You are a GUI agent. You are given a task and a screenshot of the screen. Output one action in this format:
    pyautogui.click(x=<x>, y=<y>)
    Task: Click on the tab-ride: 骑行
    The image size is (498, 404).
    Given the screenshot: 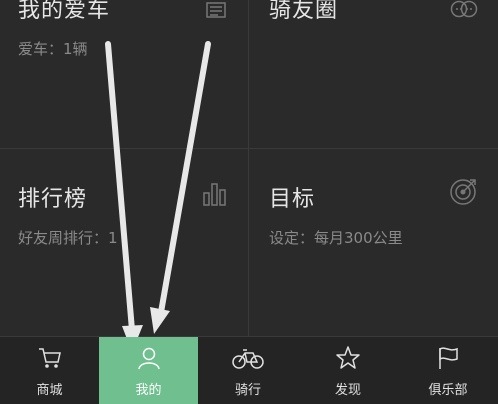 What is the action you would take?
    pyautogui.click(x=248, y=370)
    